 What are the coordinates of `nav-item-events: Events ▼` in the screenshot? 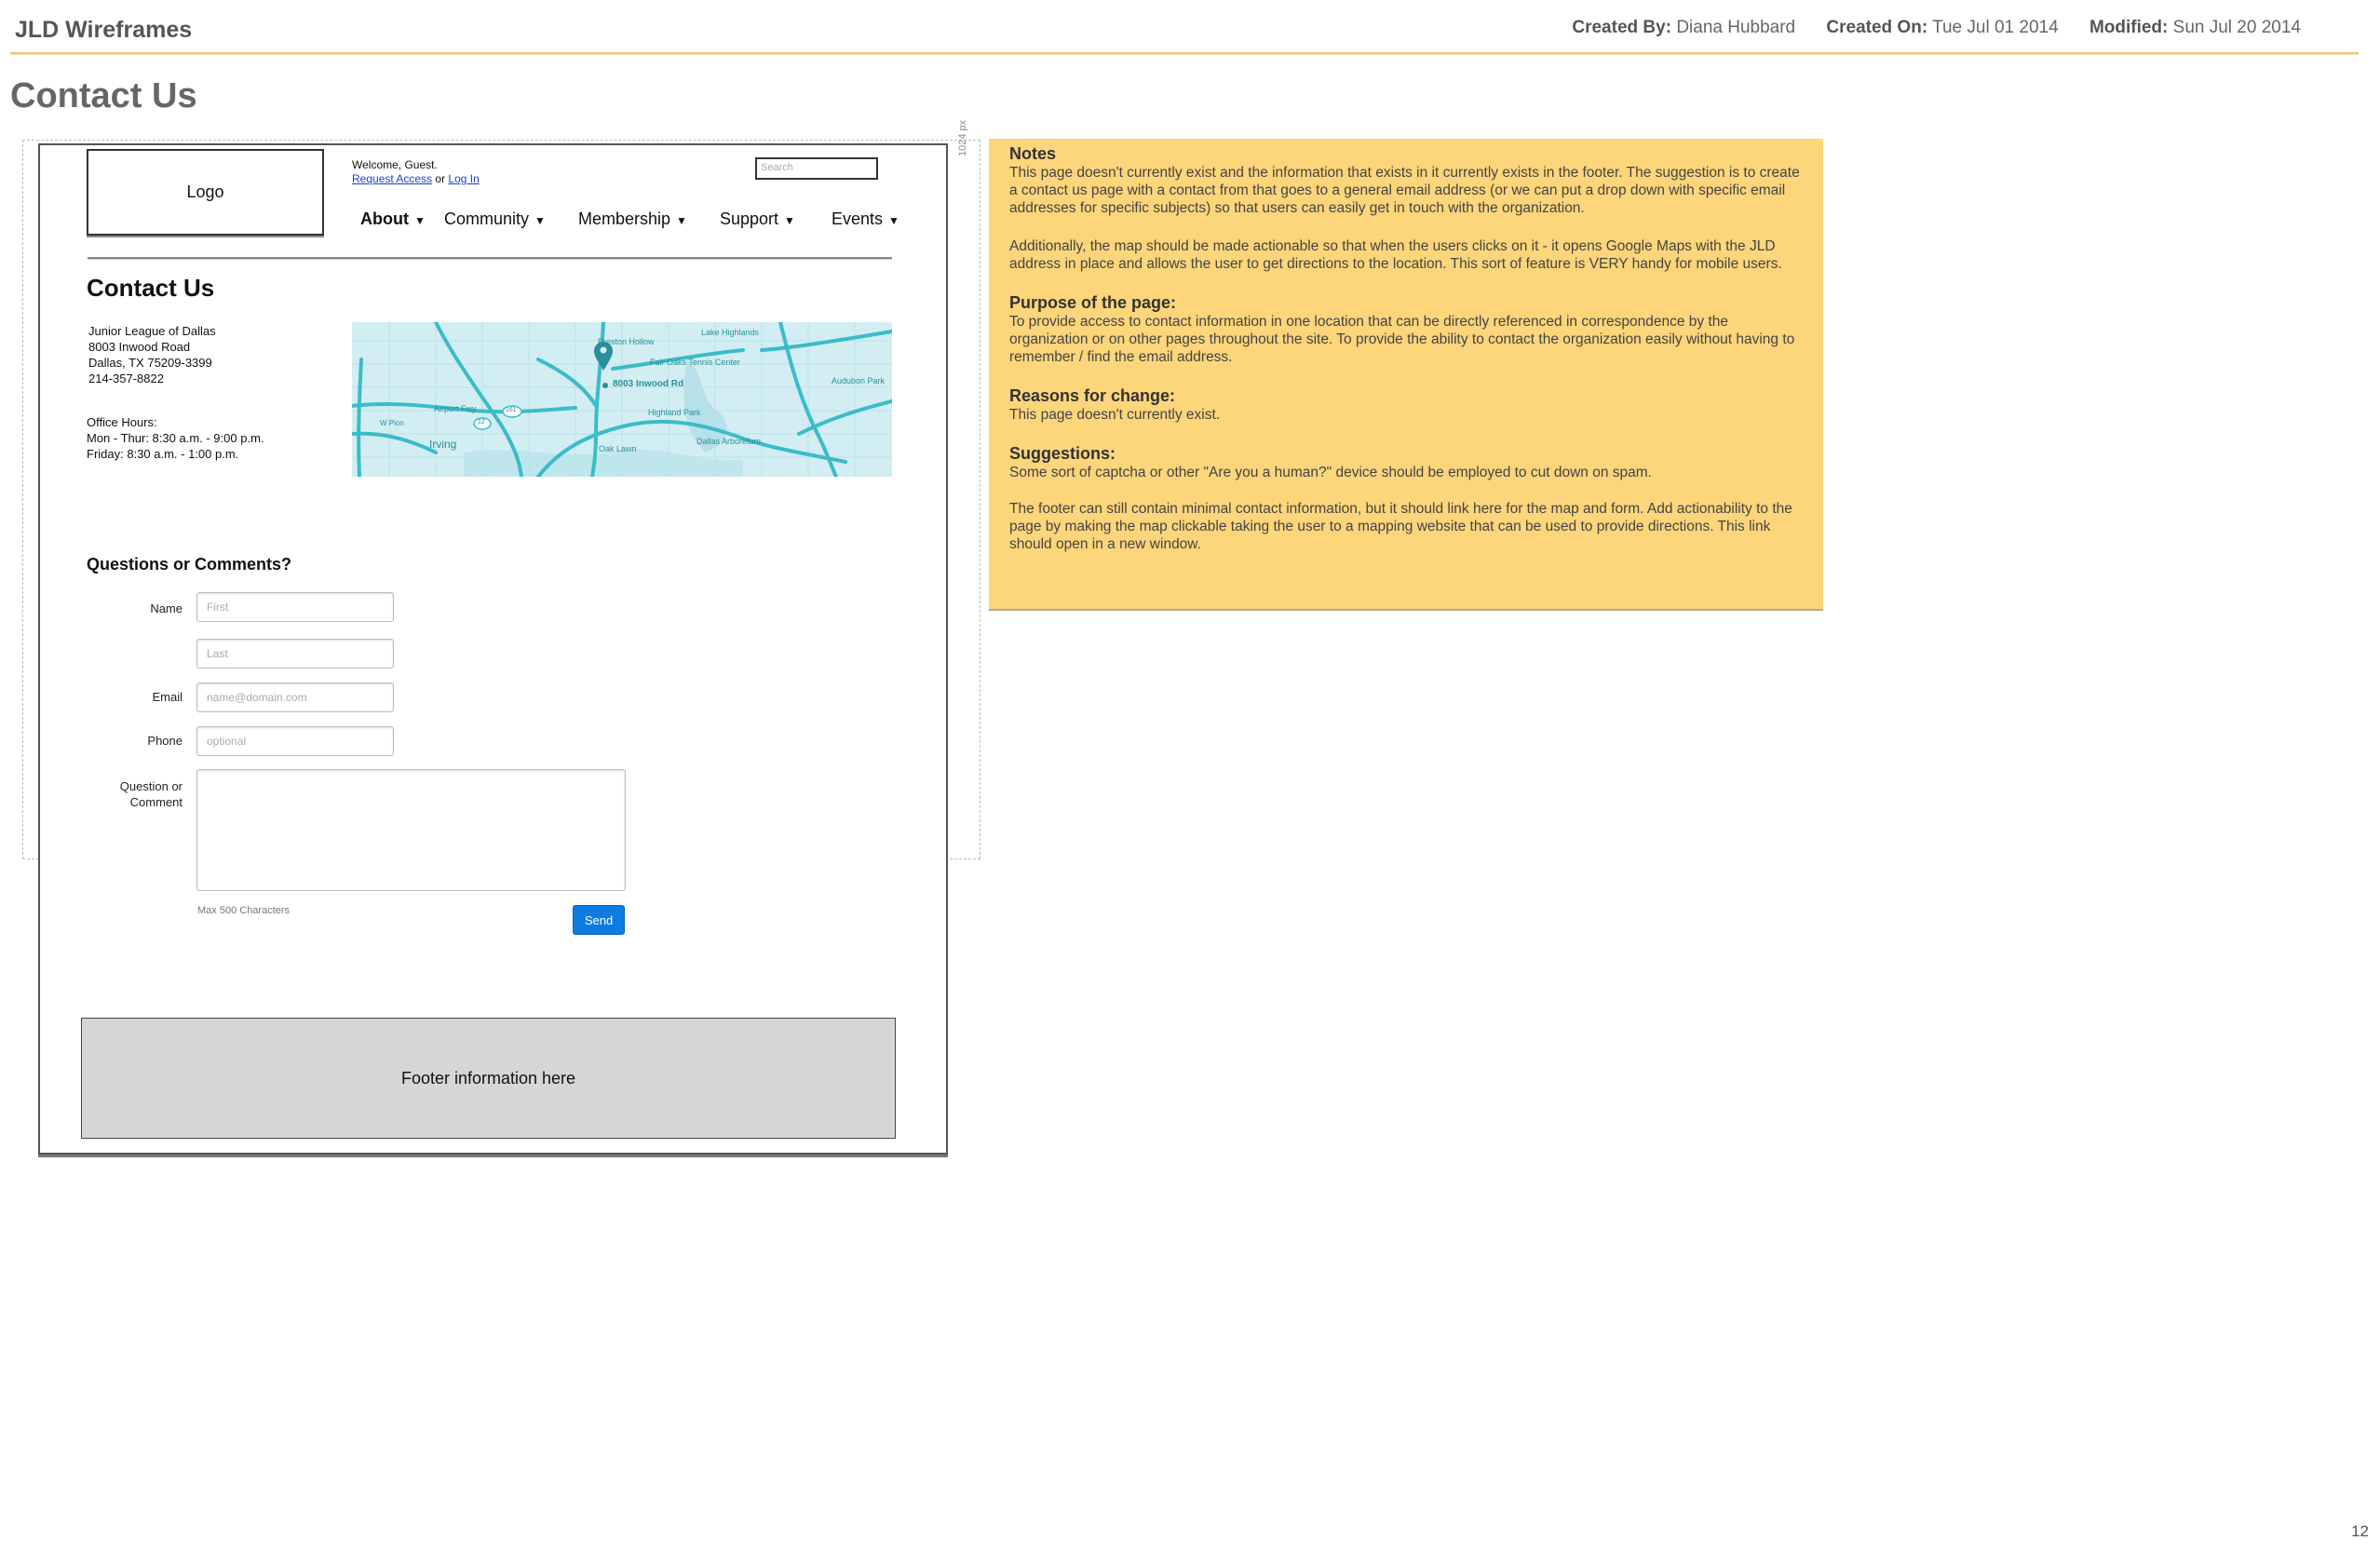 It's located at (865, 219).